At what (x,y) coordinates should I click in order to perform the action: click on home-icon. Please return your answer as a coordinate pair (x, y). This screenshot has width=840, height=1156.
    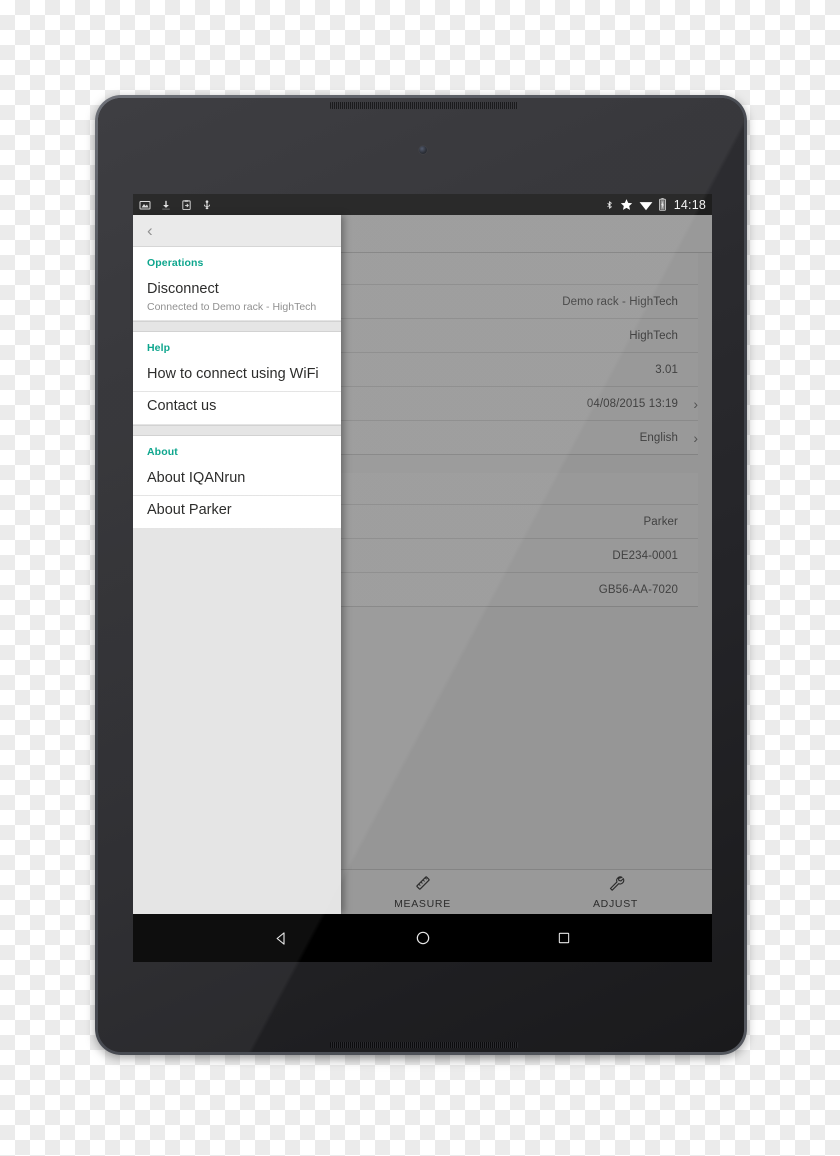
    Looking at the image, I should click on (423, 938).